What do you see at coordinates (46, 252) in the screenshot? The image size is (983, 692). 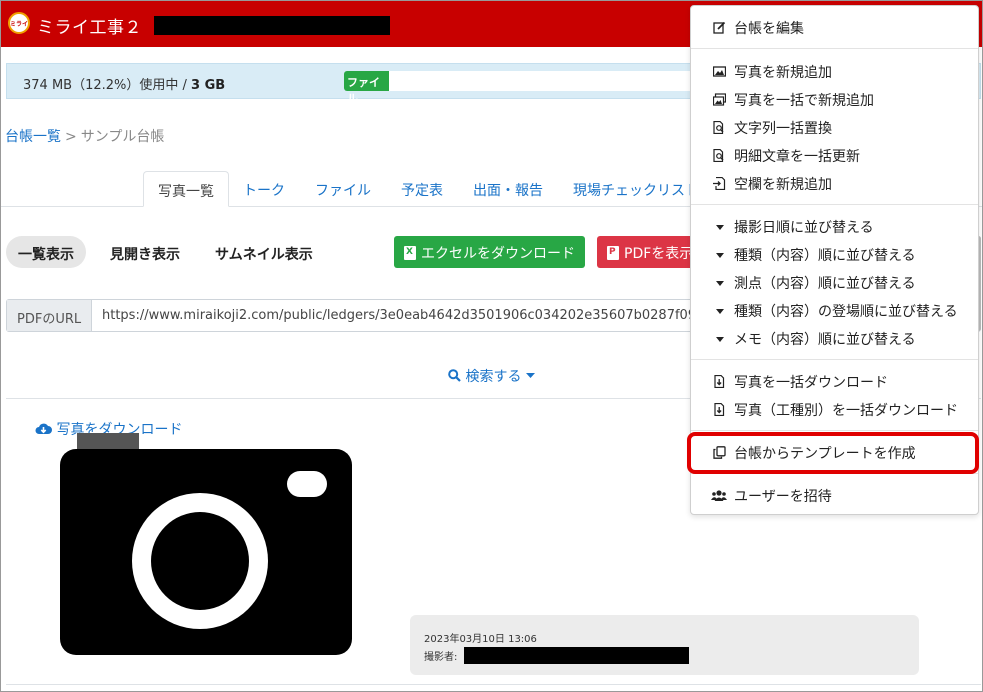 I see `view-list-button: 一覧表示` at bounding box center [46, 252].